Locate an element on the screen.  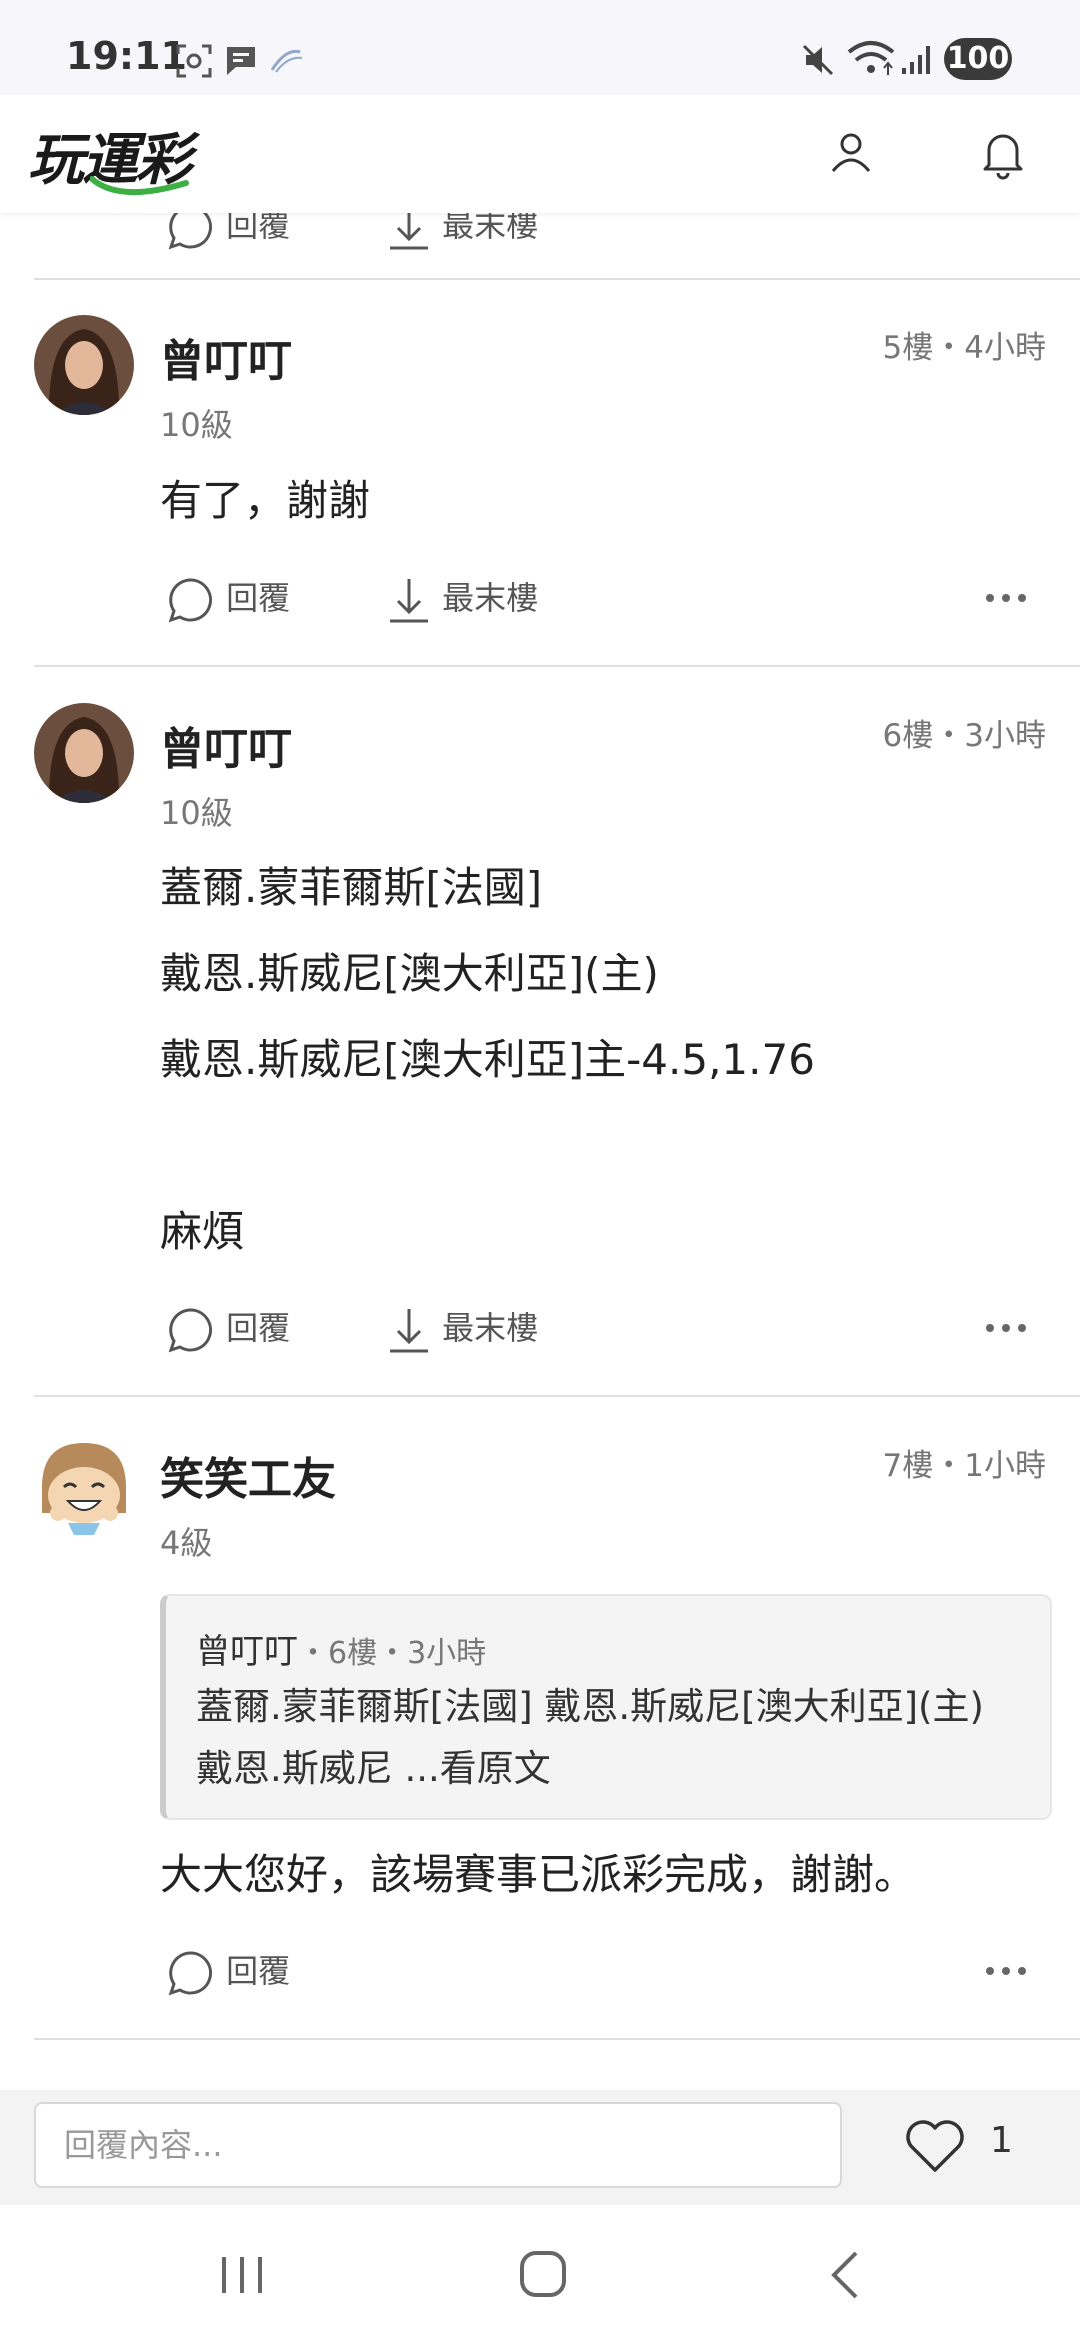
mute-icon is located at coordinates (818, 60).